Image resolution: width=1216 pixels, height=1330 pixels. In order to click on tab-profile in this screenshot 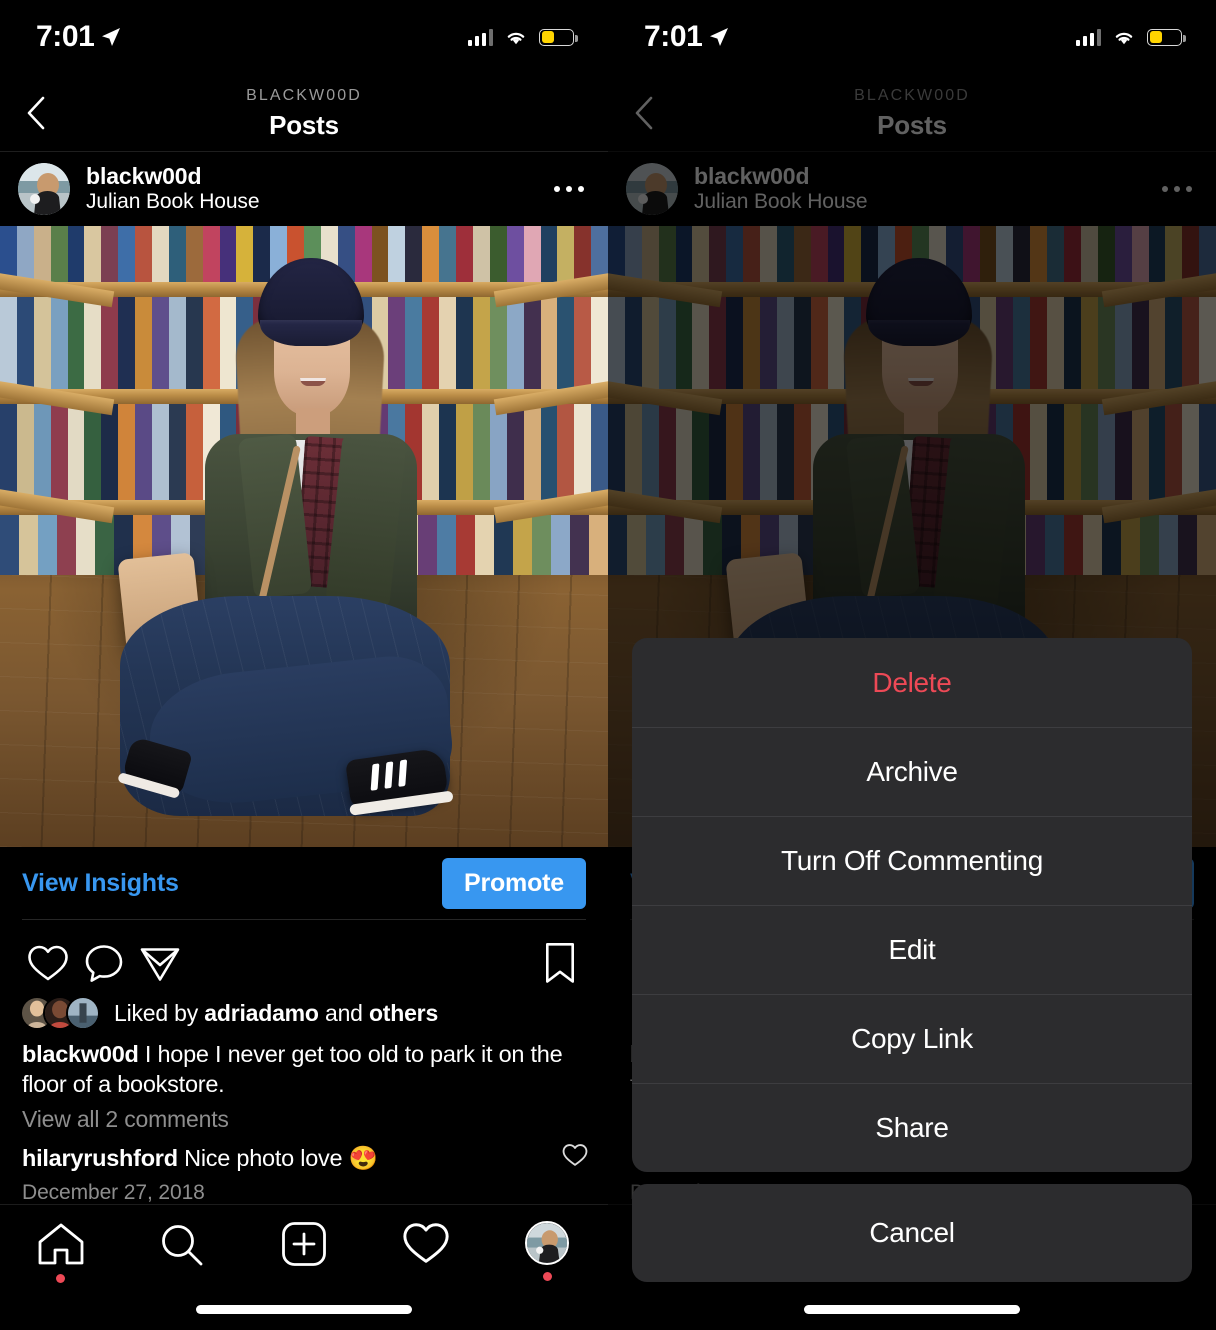, I will do `click(547, 1251)`.